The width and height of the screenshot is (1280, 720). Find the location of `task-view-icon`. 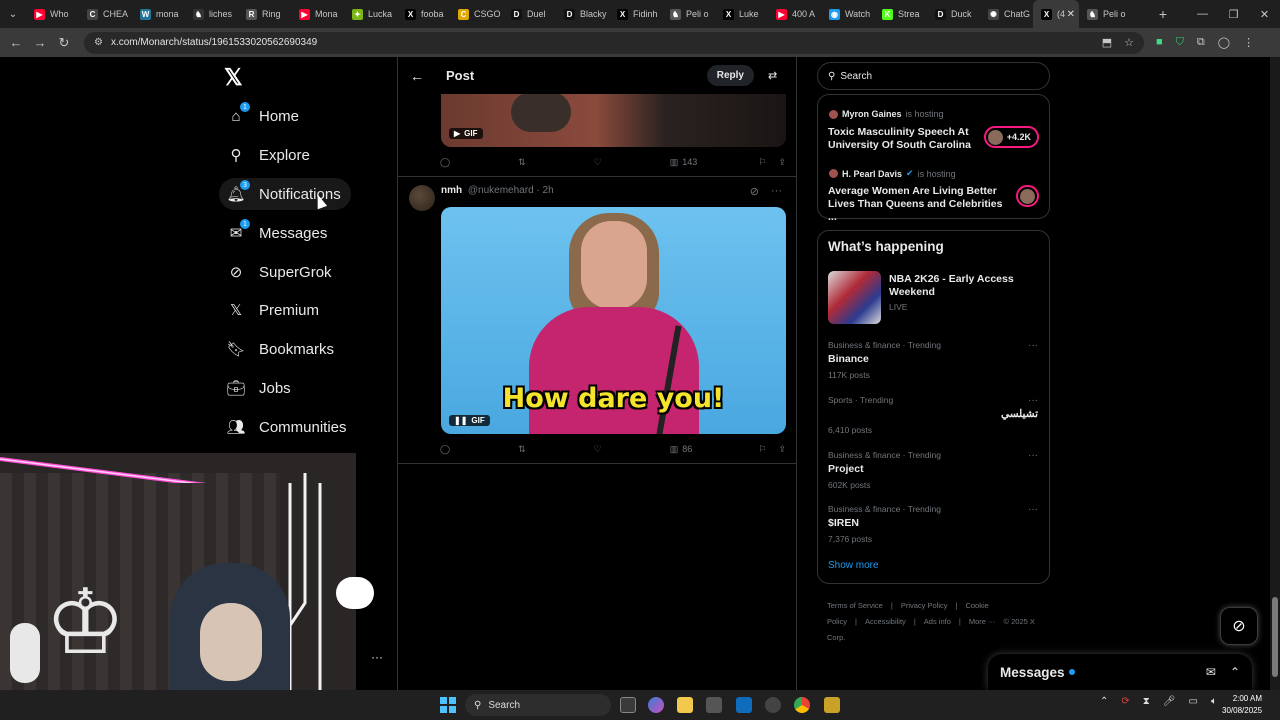

task-view-icon is located at coordinates (628, 705).